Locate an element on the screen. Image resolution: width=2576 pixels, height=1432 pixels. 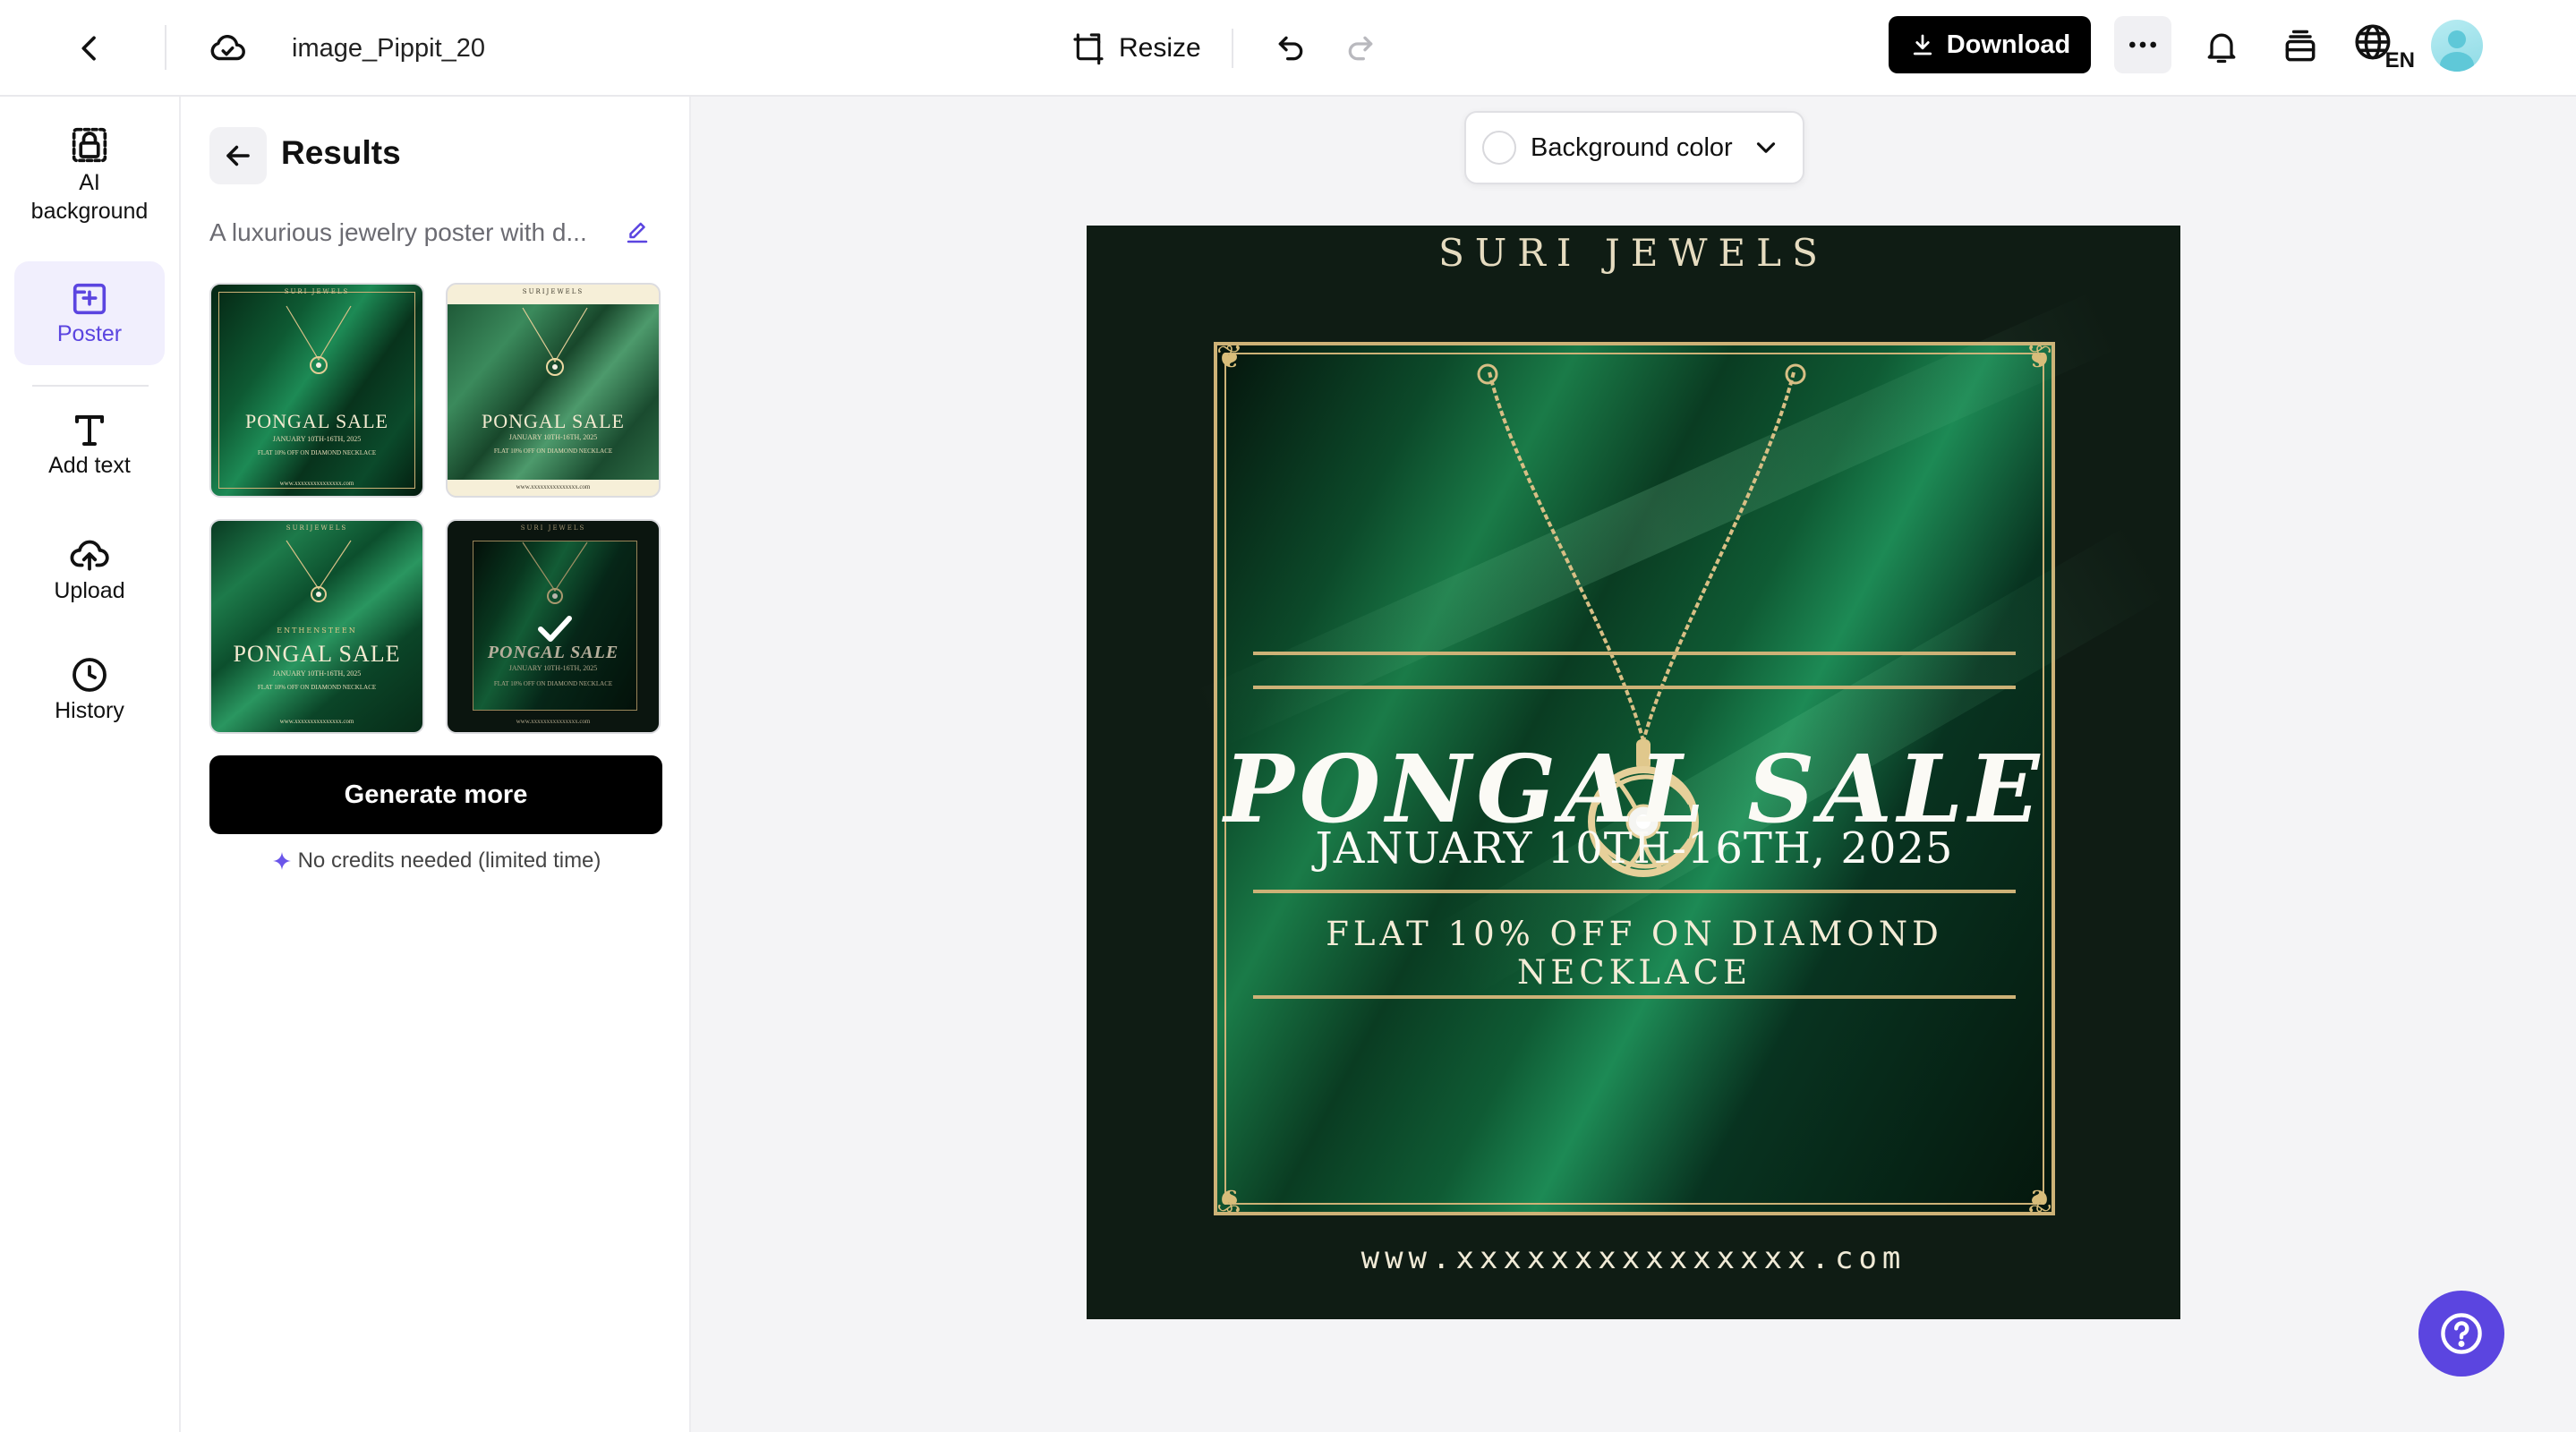
undo-icon is located at coordinates (1290, 48).